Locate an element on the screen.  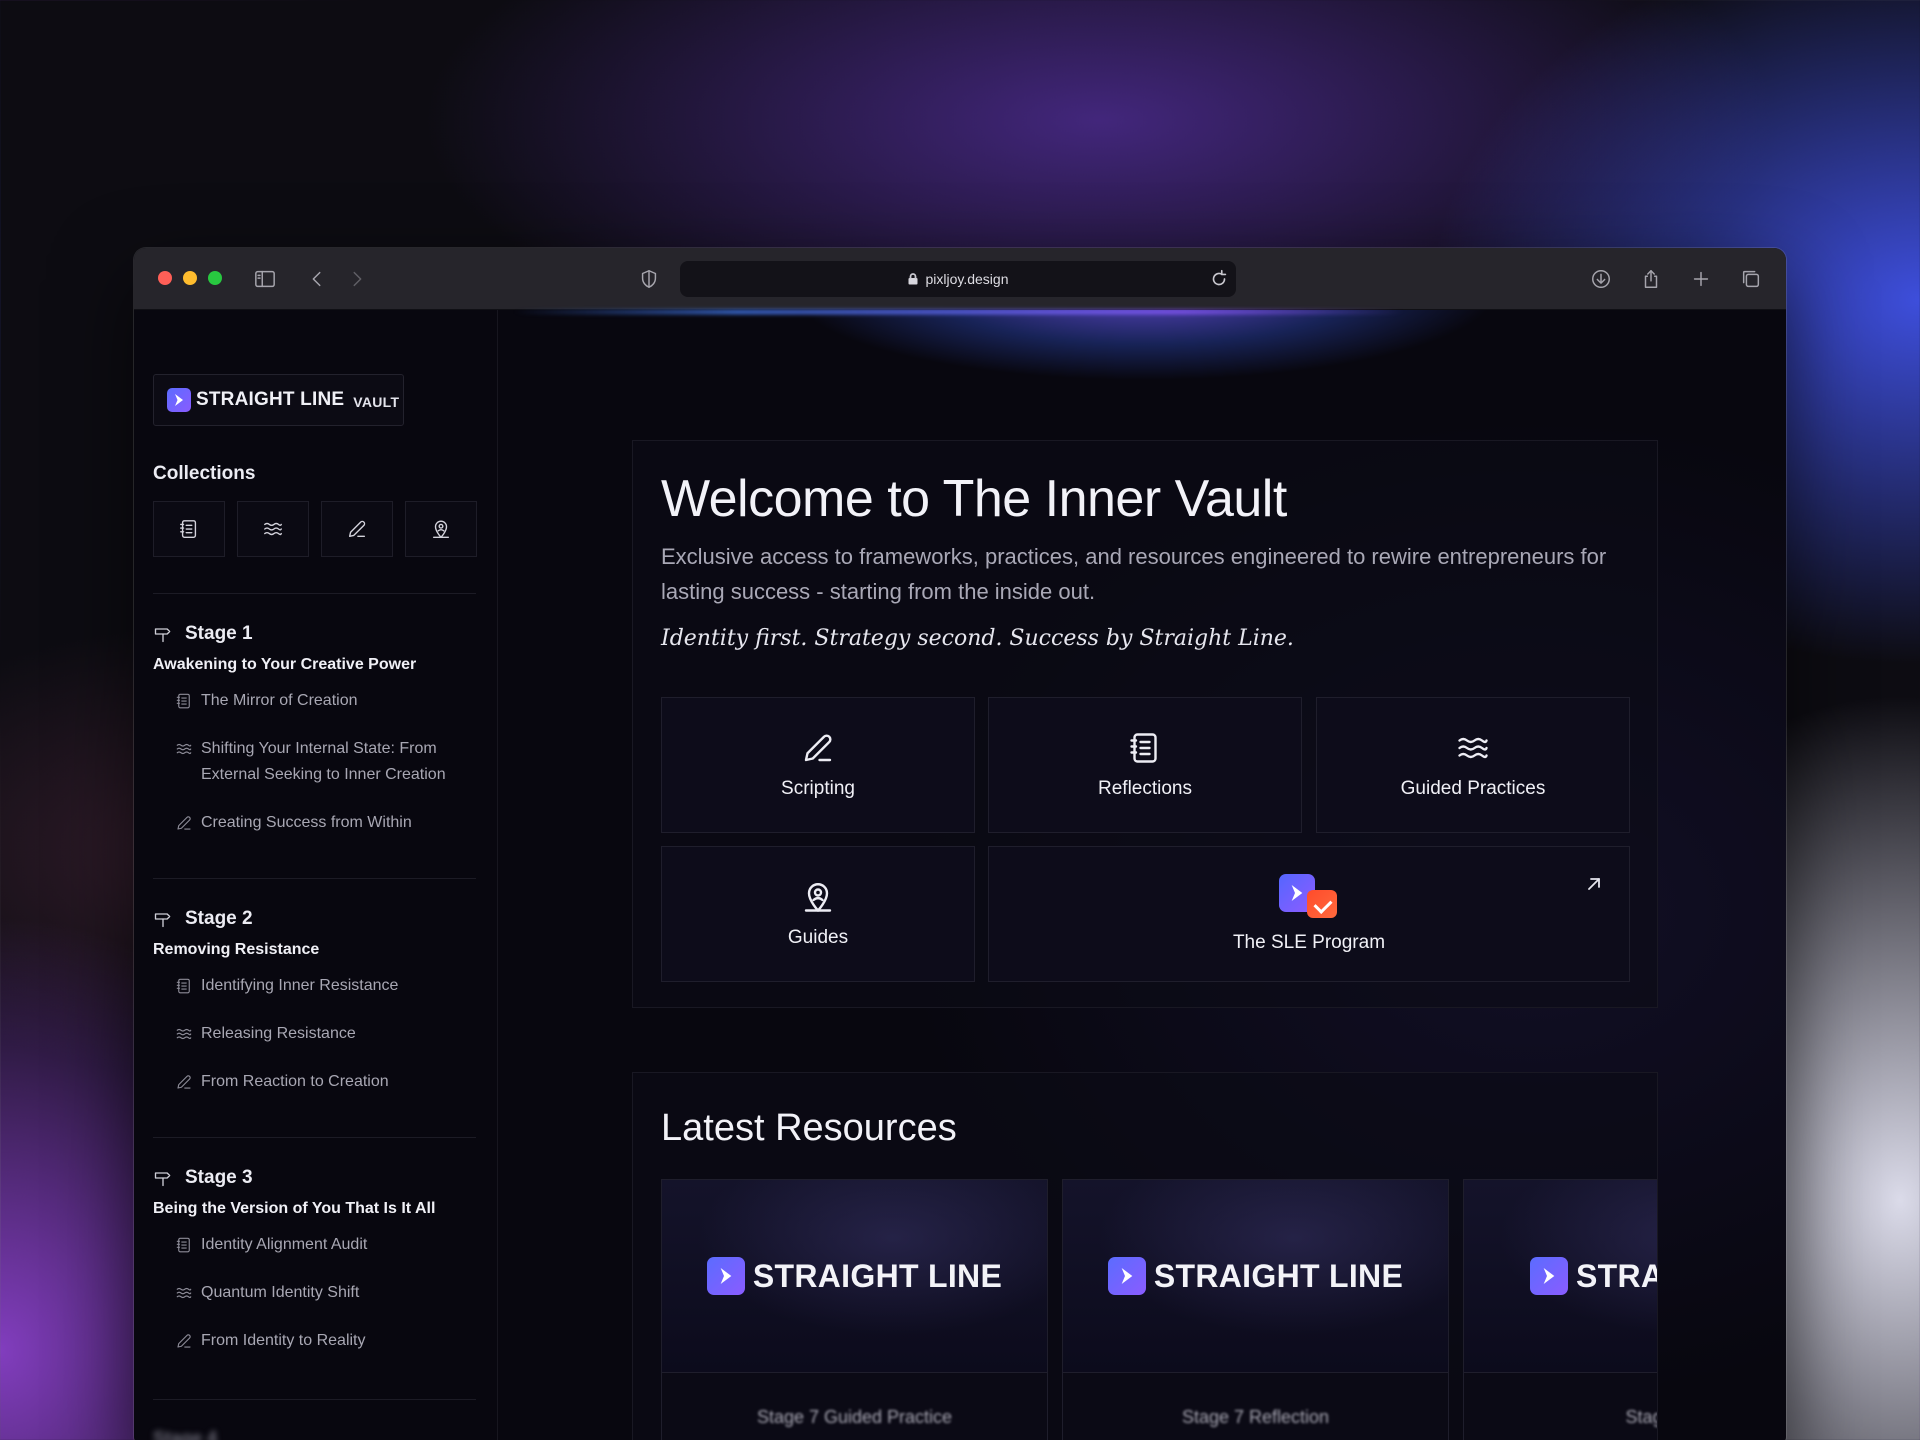
logo-subtext: VAULT is located at coordinates (376, 401).